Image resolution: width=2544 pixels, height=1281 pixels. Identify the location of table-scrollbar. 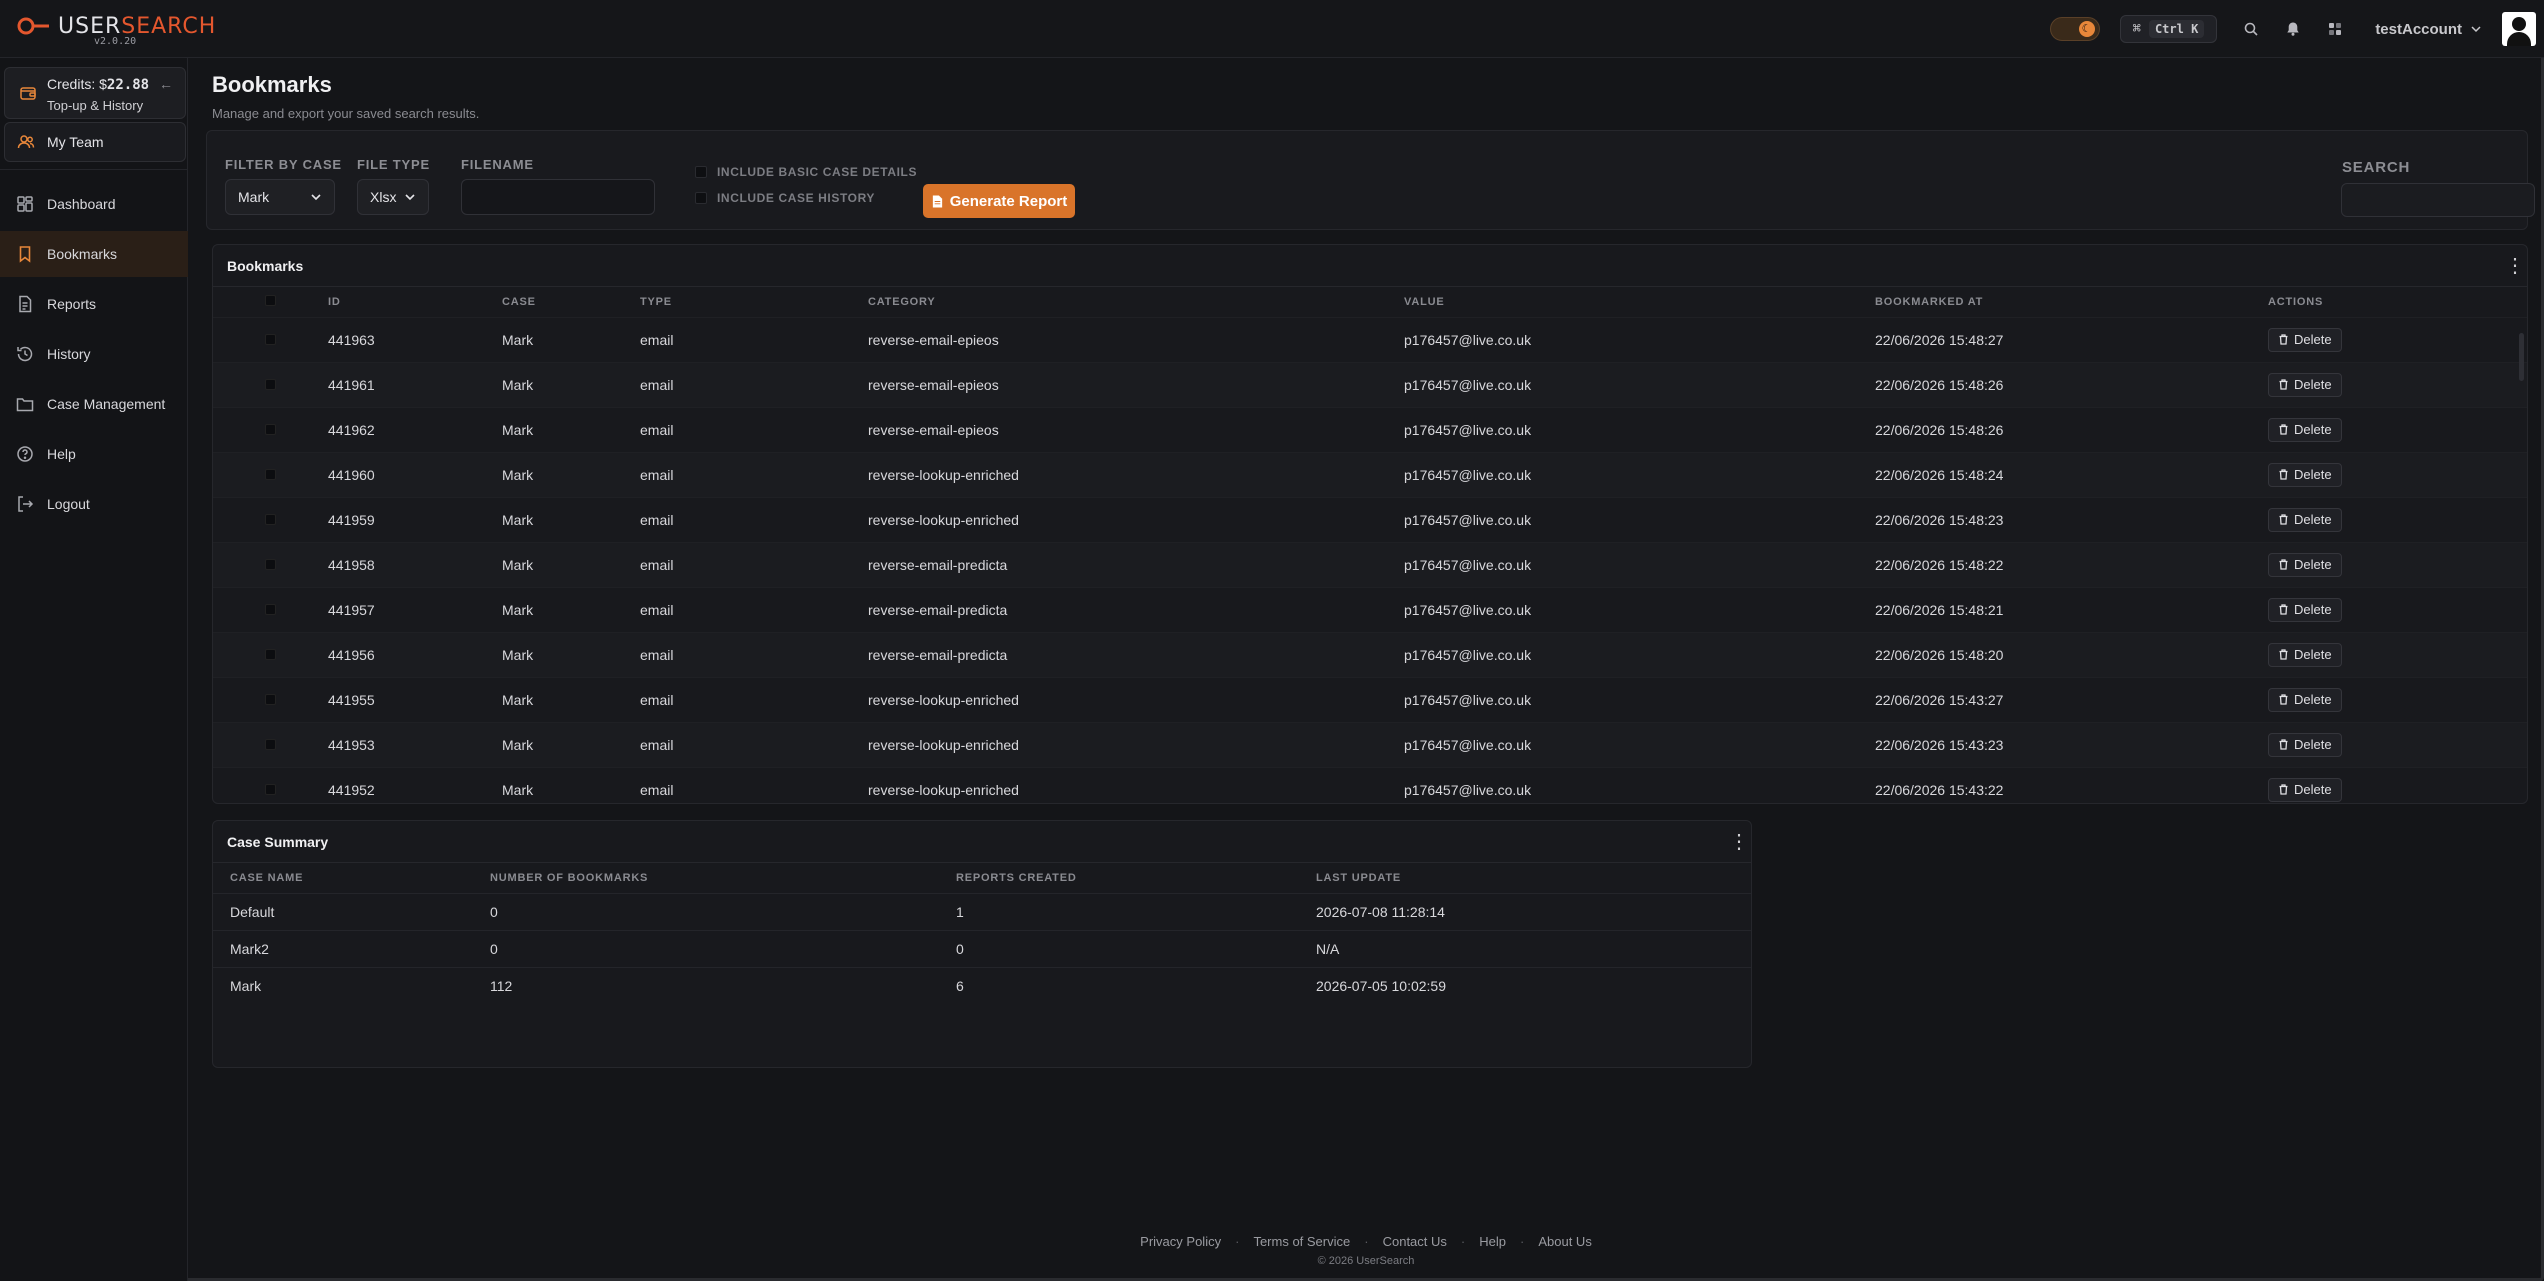
(2521, 357).